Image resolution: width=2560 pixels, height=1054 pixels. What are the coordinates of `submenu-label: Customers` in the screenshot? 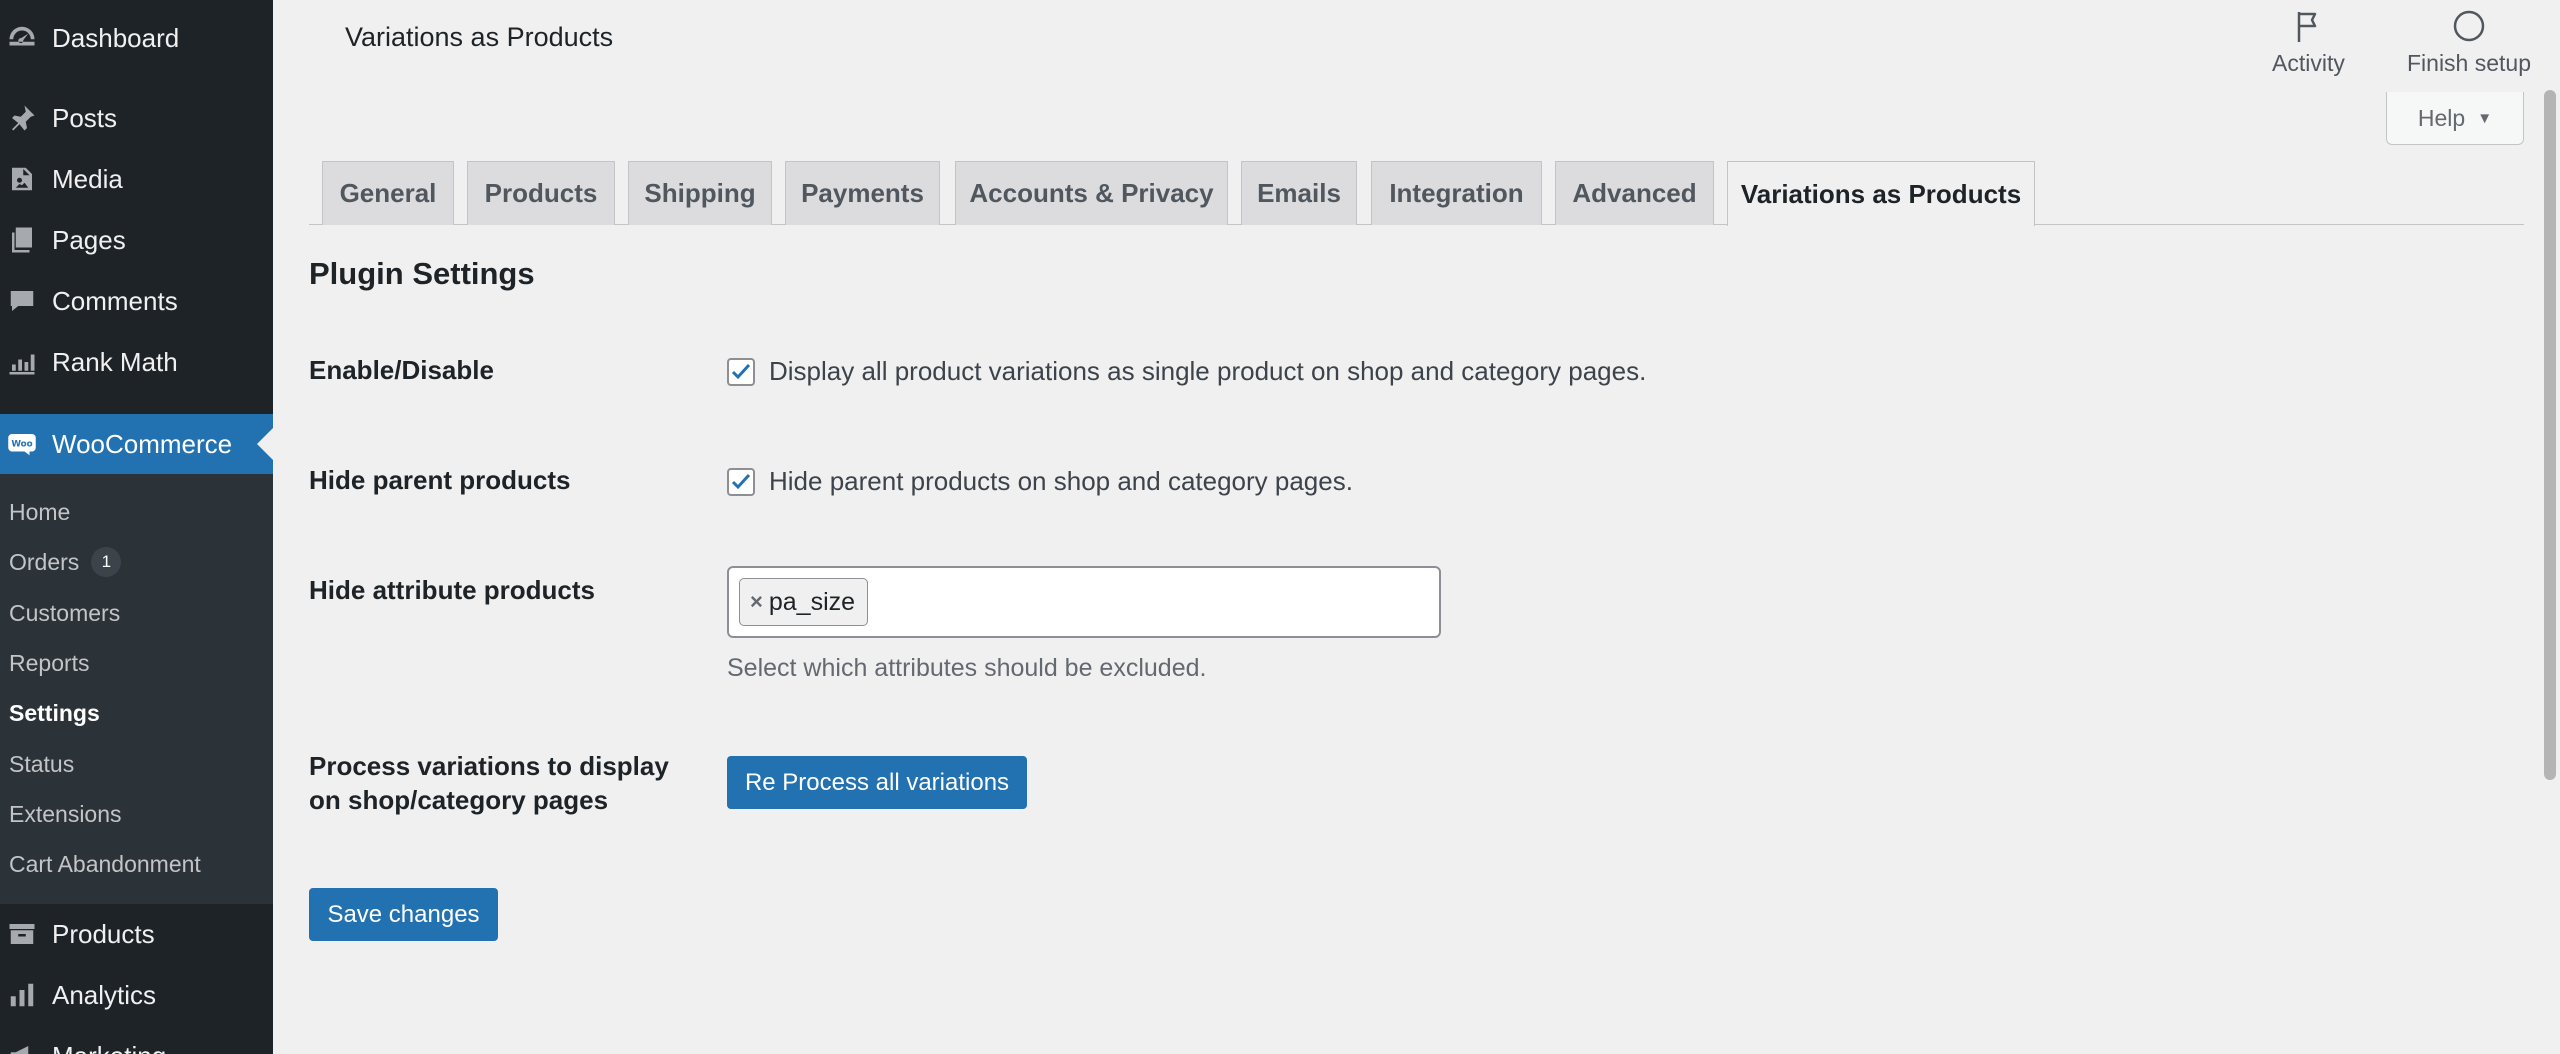 It's located at (65, 612).